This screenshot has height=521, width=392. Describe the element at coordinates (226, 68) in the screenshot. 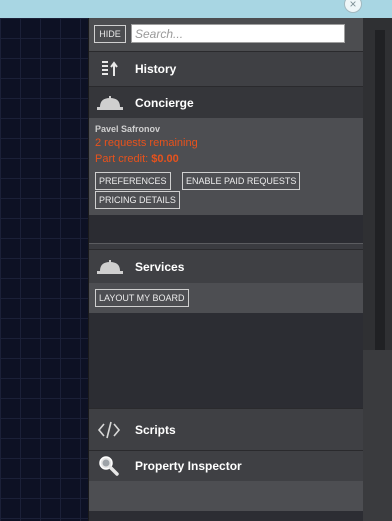

I see `section-history: History` at that location.